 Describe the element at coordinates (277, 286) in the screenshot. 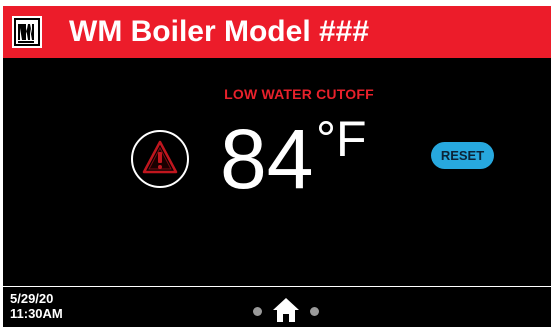

I see `footer-divider` at that location.